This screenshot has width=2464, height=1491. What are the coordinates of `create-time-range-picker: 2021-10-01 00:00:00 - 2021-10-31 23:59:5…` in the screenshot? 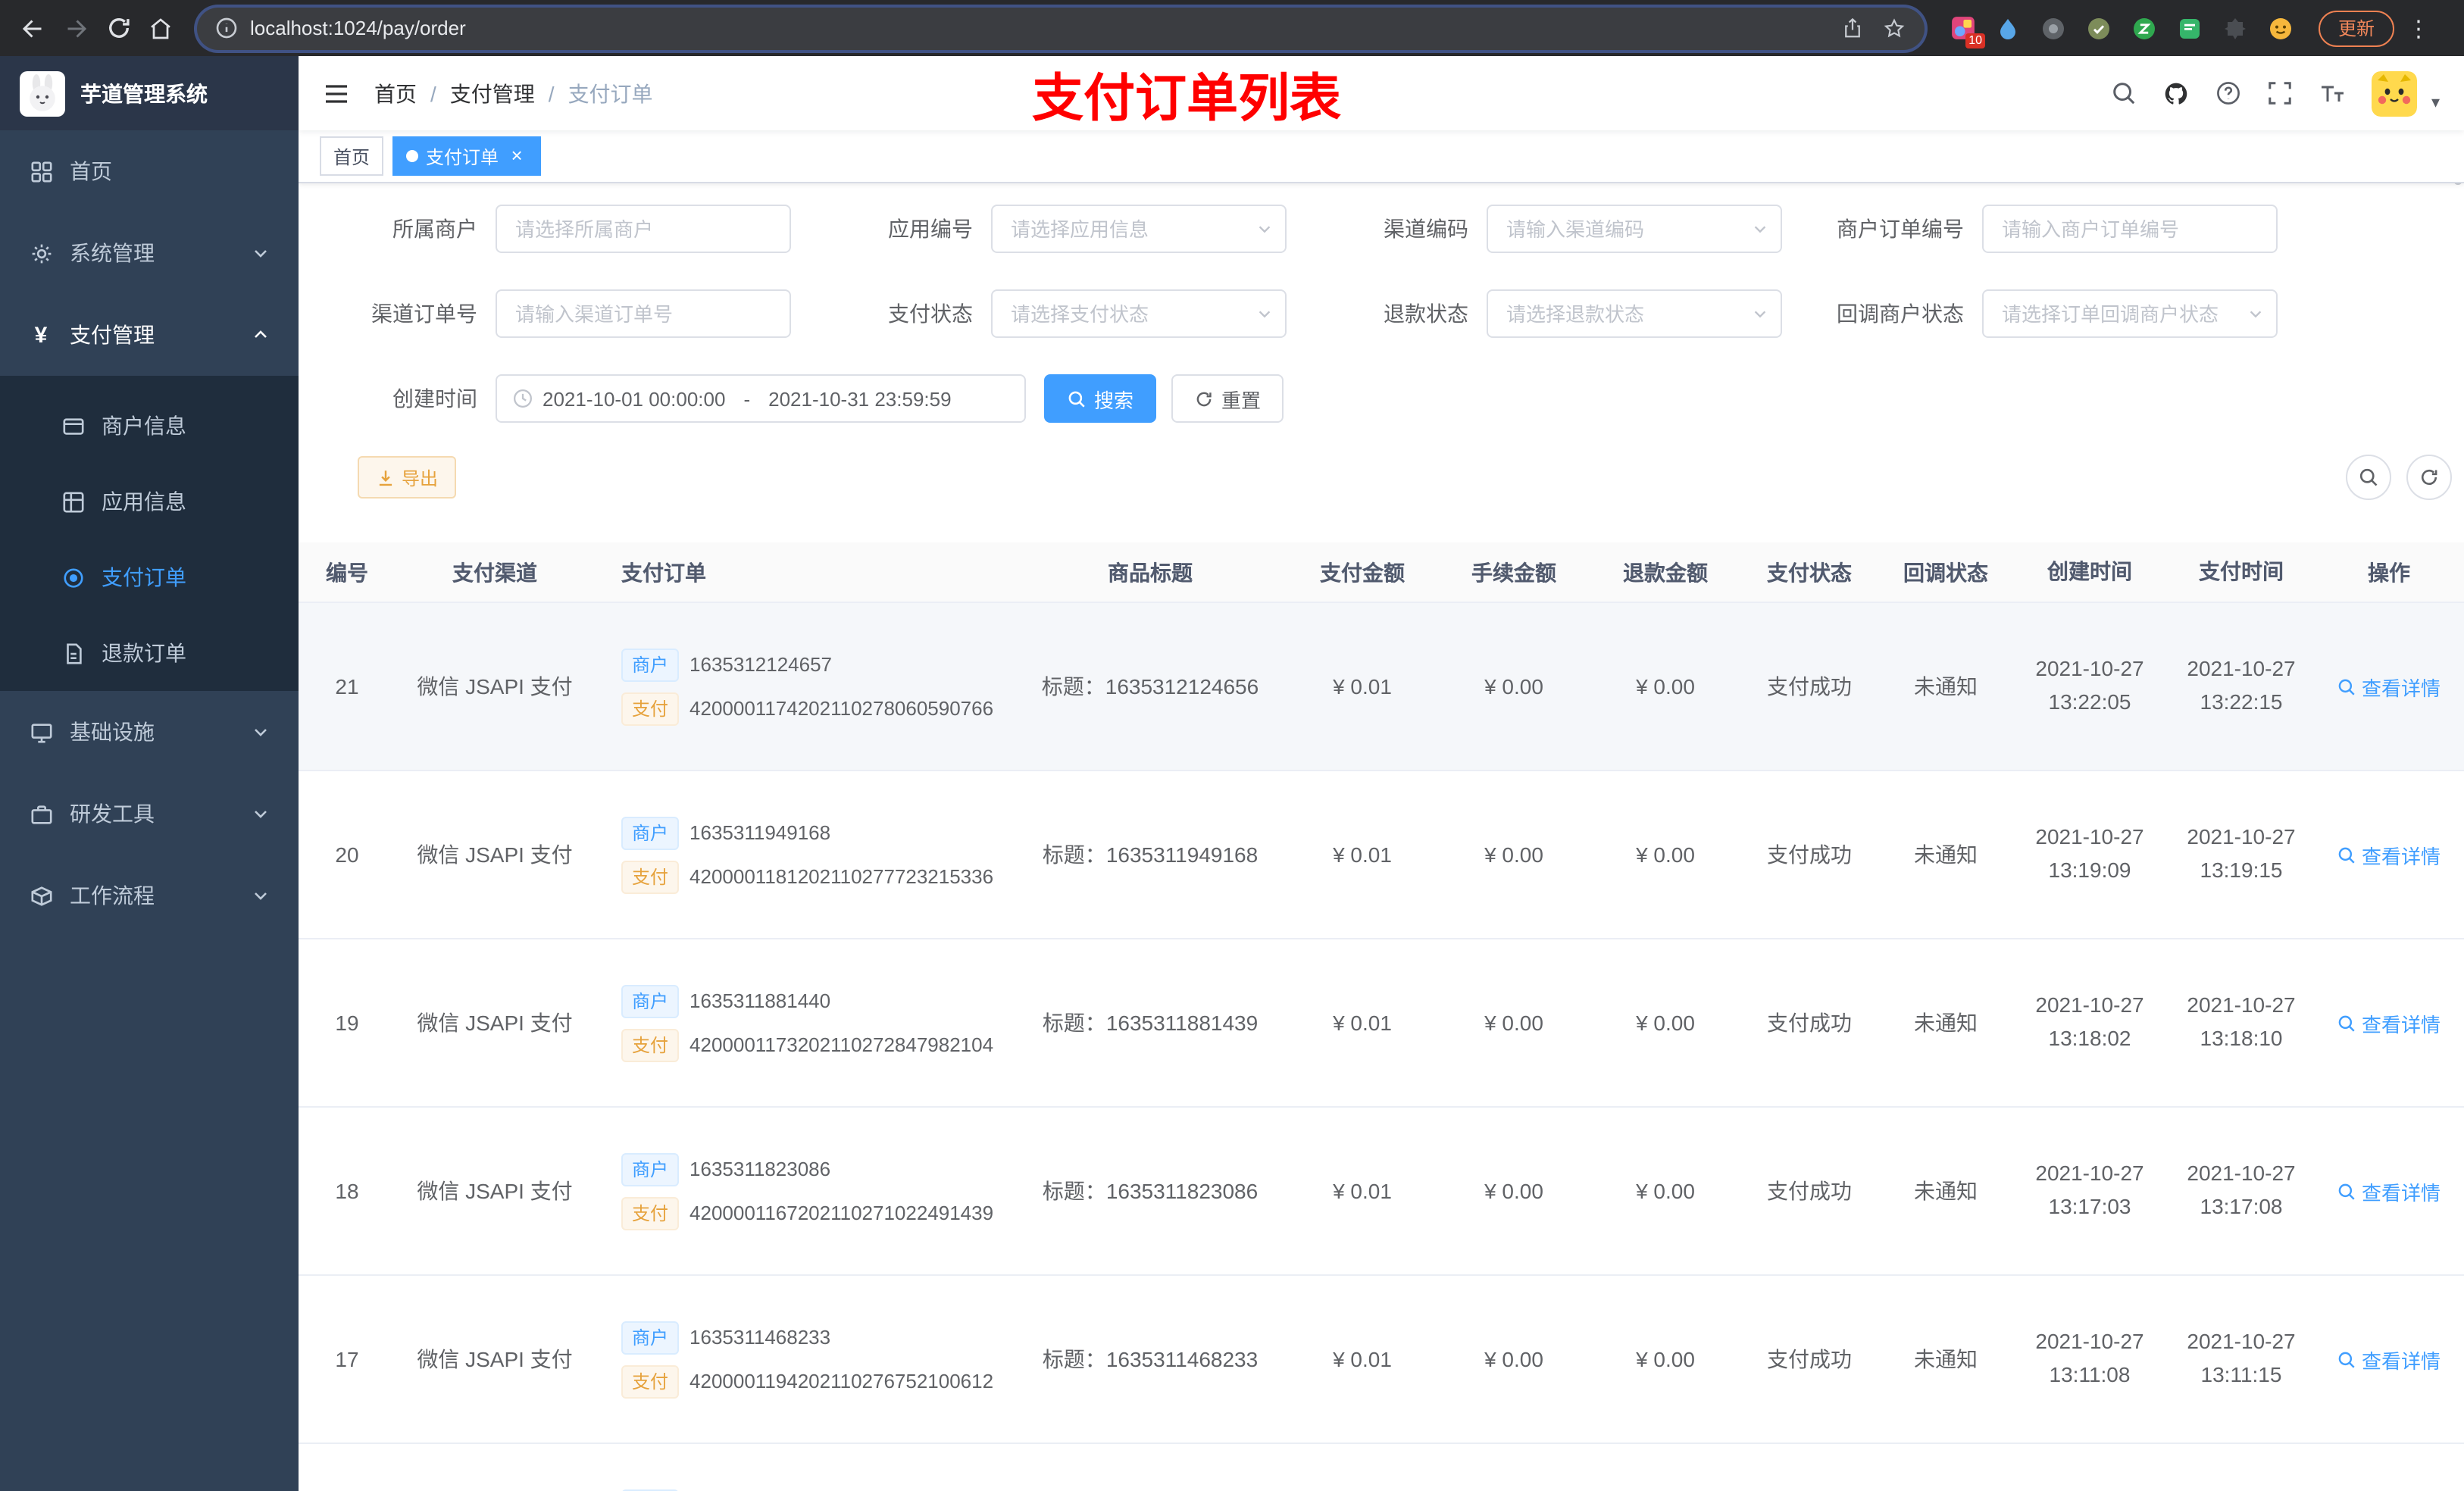 It's located at (761, 398).